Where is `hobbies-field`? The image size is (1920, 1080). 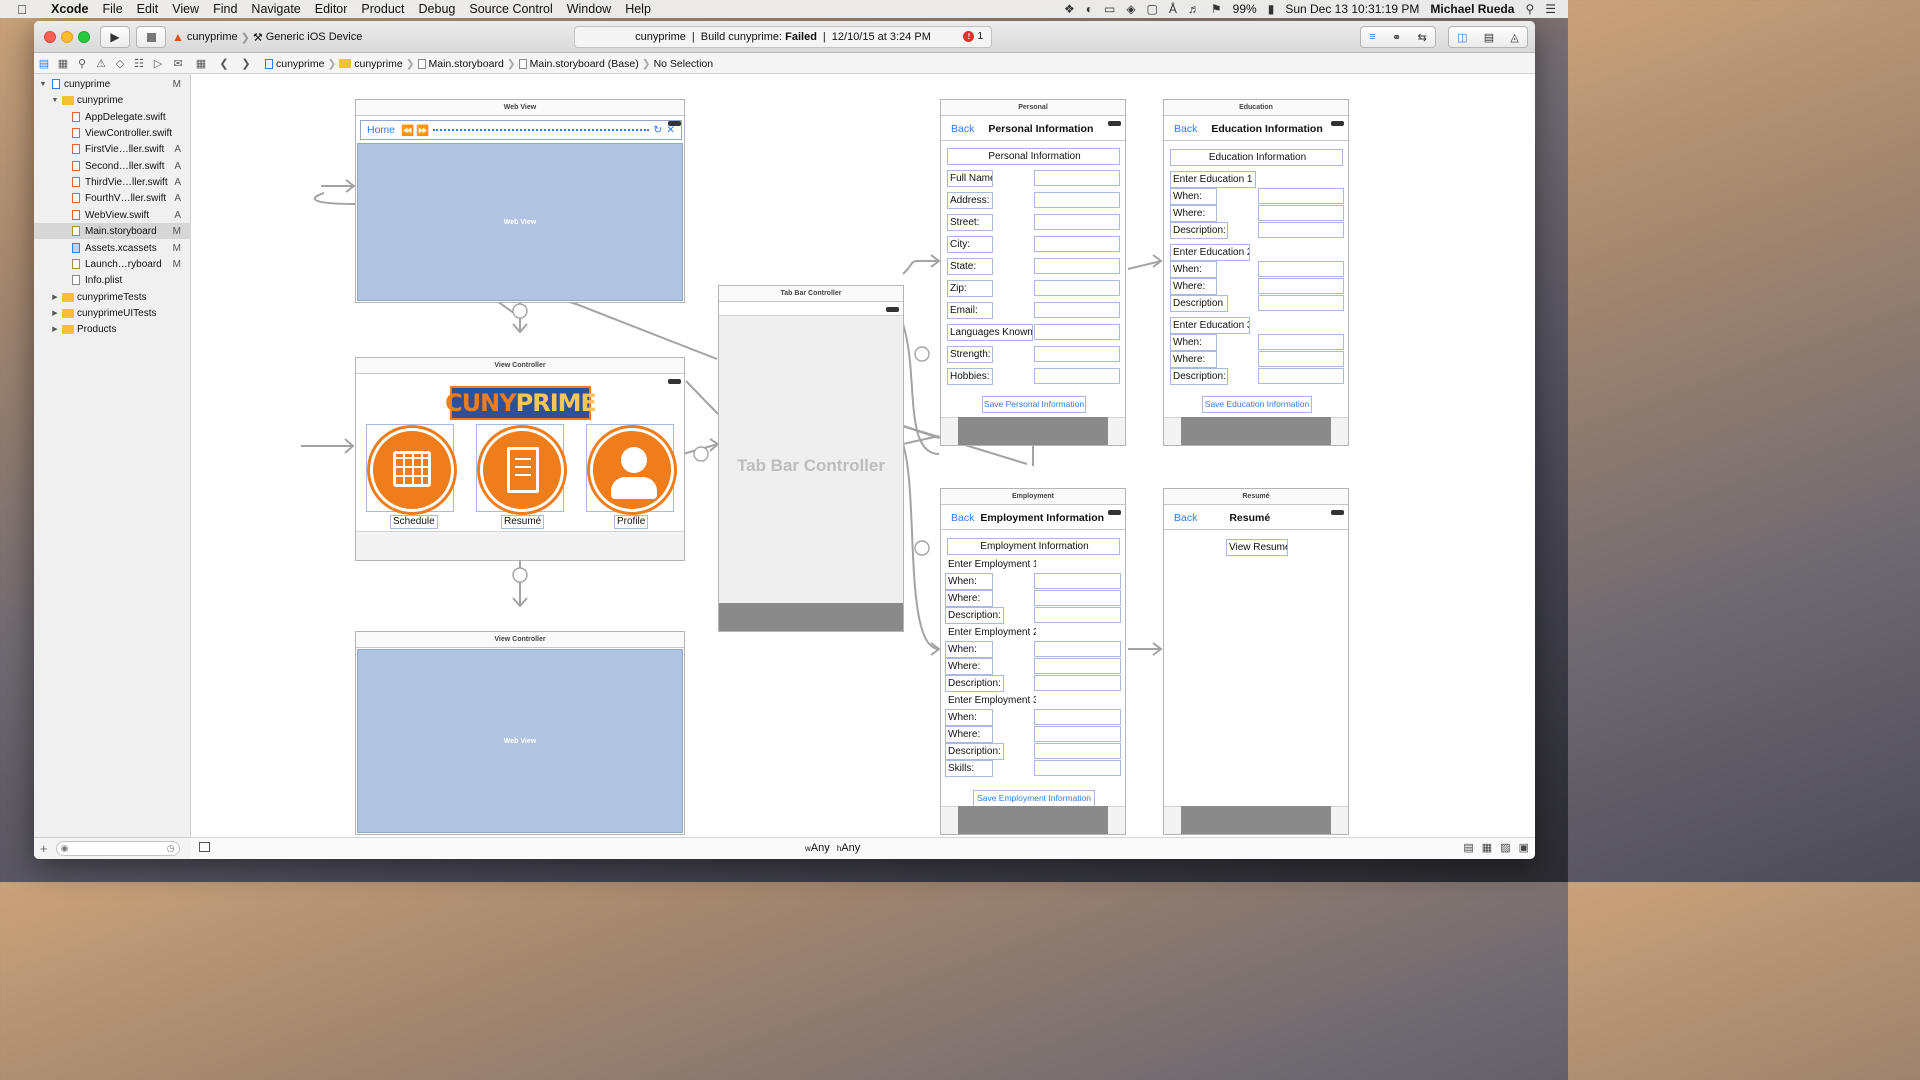
hobbies-field is located at coordinates (1077, 376).